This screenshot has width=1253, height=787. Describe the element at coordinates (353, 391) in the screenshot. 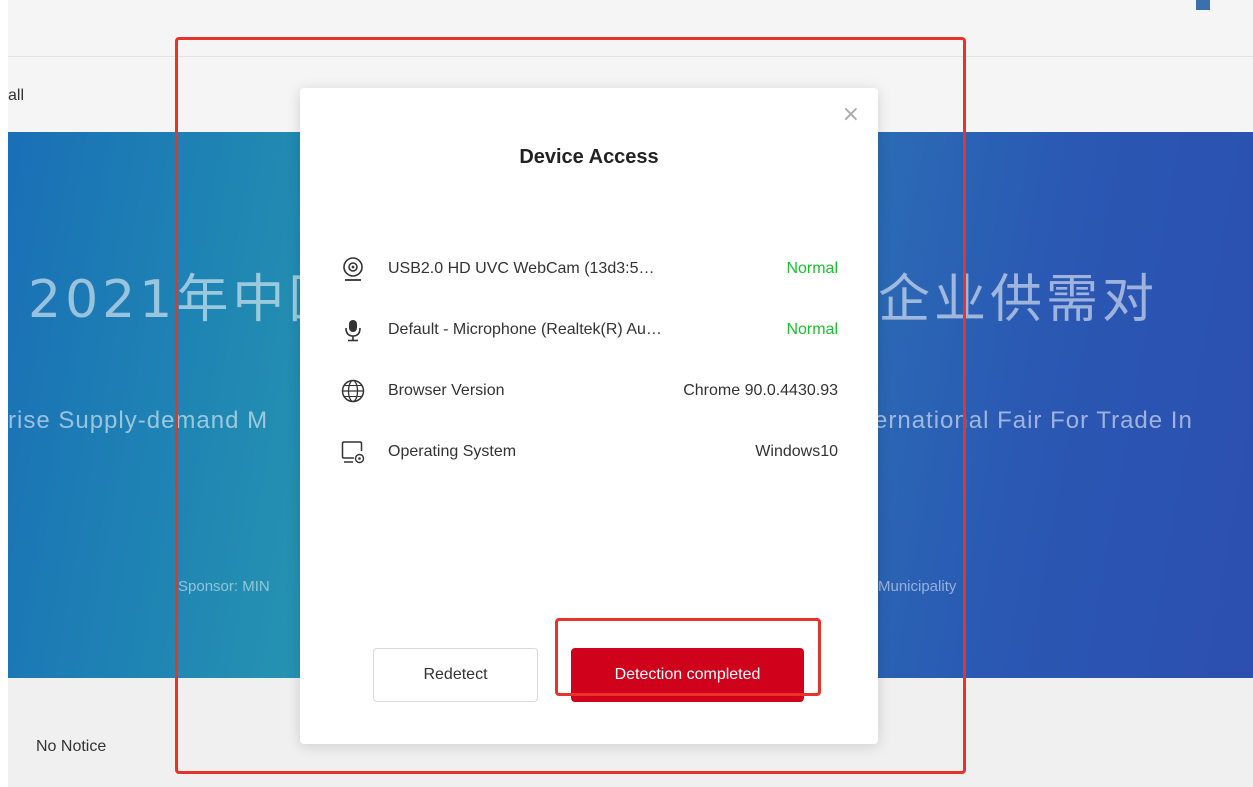

I see `globe-icon` at that location.